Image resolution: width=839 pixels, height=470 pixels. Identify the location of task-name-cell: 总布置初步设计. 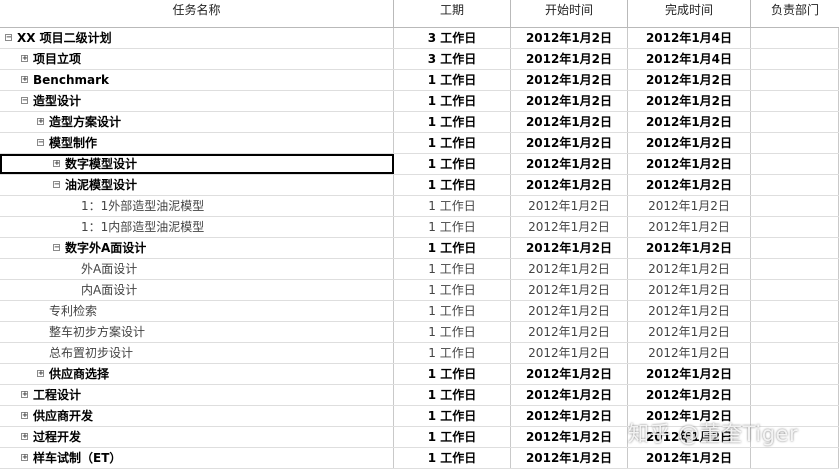
(197, 353).